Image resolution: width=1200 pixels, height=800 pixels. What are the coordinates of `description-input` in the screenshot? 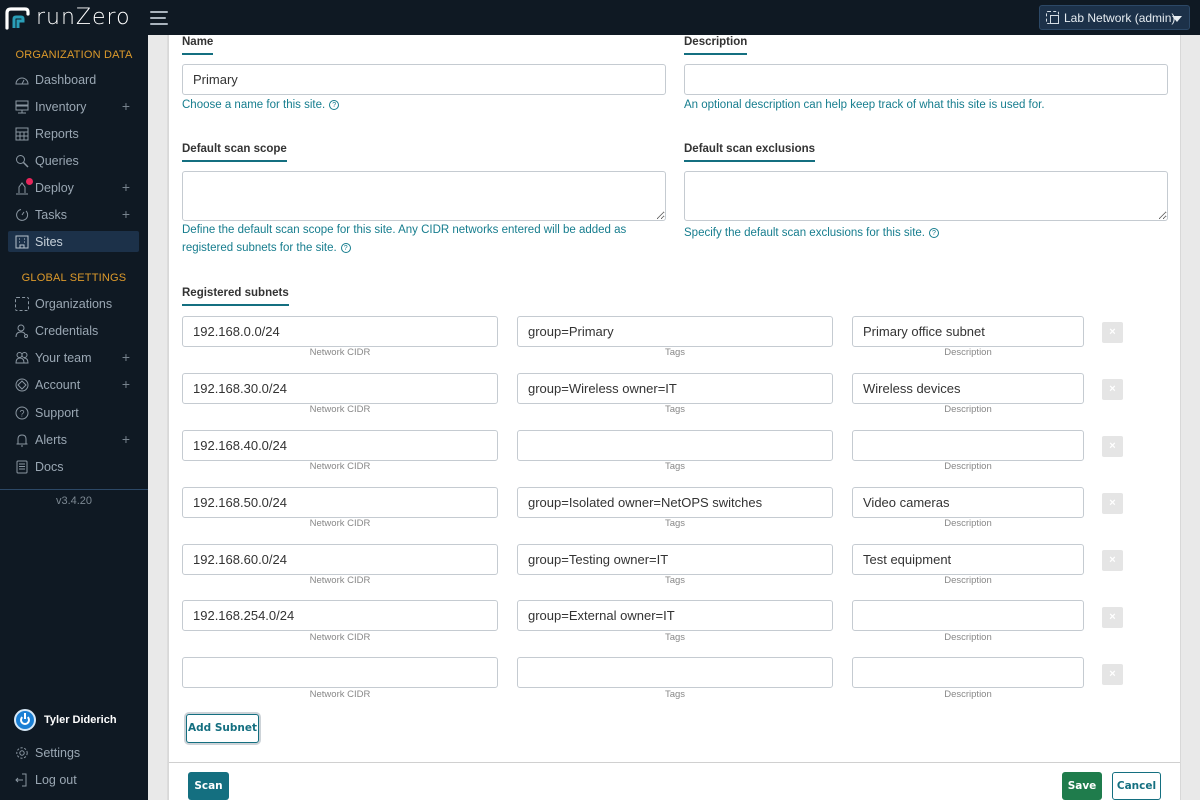 It's located at (926, 79).